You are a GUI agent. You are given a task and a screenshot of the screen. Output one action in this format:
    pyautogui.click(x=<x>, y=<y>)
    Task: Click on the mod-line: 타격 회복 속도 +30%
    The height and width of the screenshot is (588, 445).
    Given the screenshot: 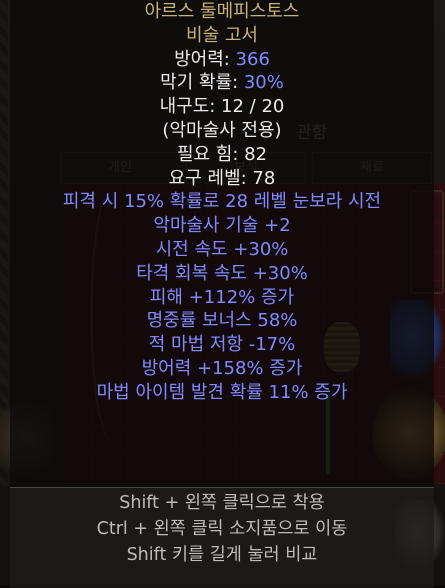 What is the action you would take?
    pyautogui.click(x=222, y=273)
    